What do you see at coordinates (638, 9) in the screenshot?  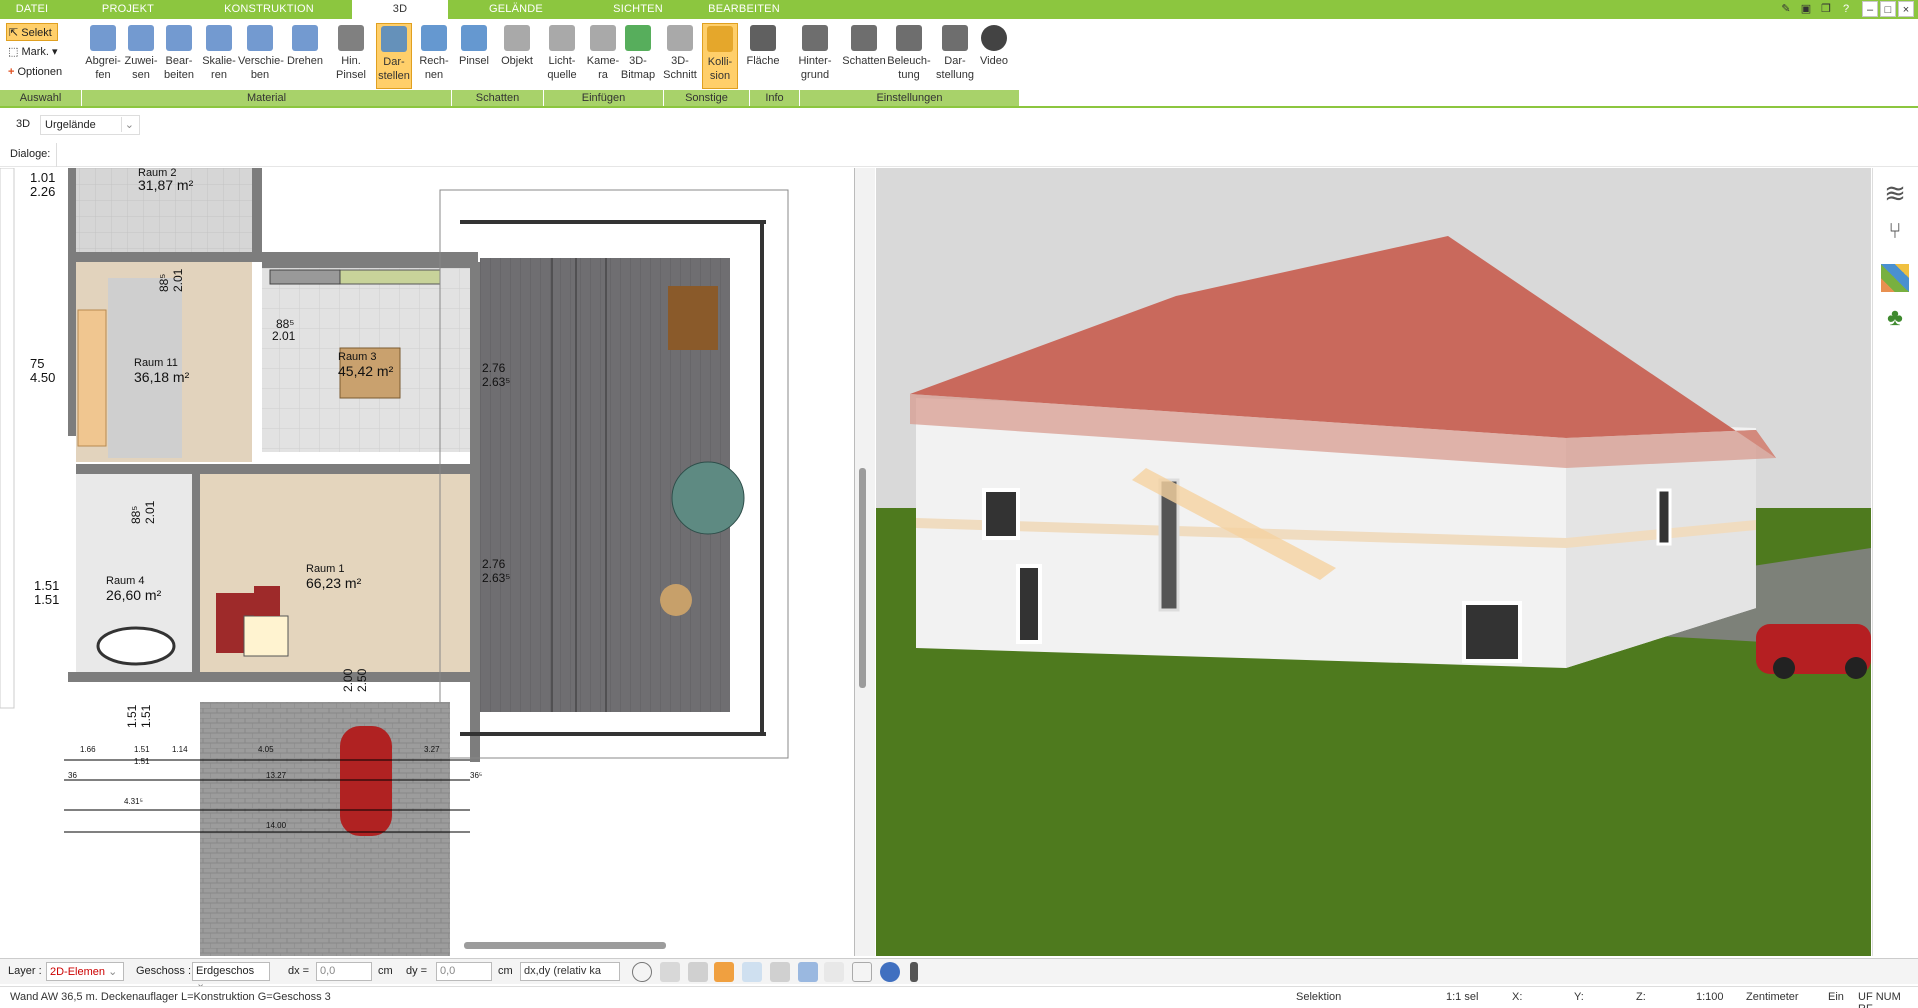 I see `tab-sichten: SICHTEN` at bounding box center [638, 9].